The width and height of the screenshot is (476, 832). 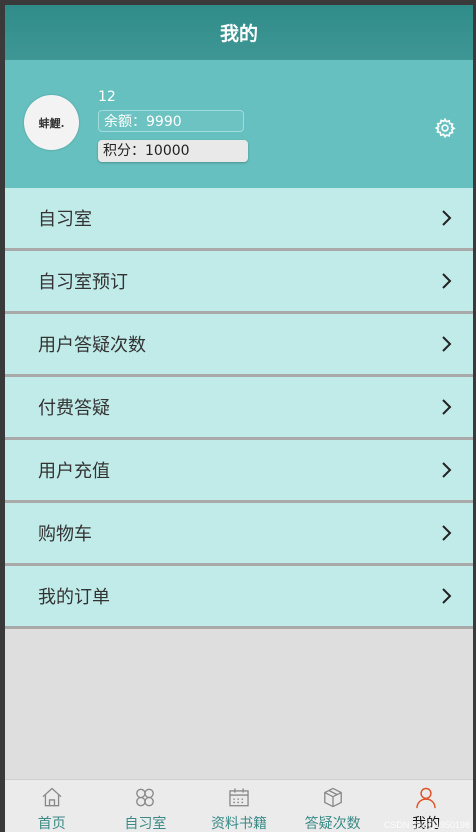 What do you see at coordinates (426, 798) in the screenshot?
I see `user-icon` at bounding box center [426, 798].